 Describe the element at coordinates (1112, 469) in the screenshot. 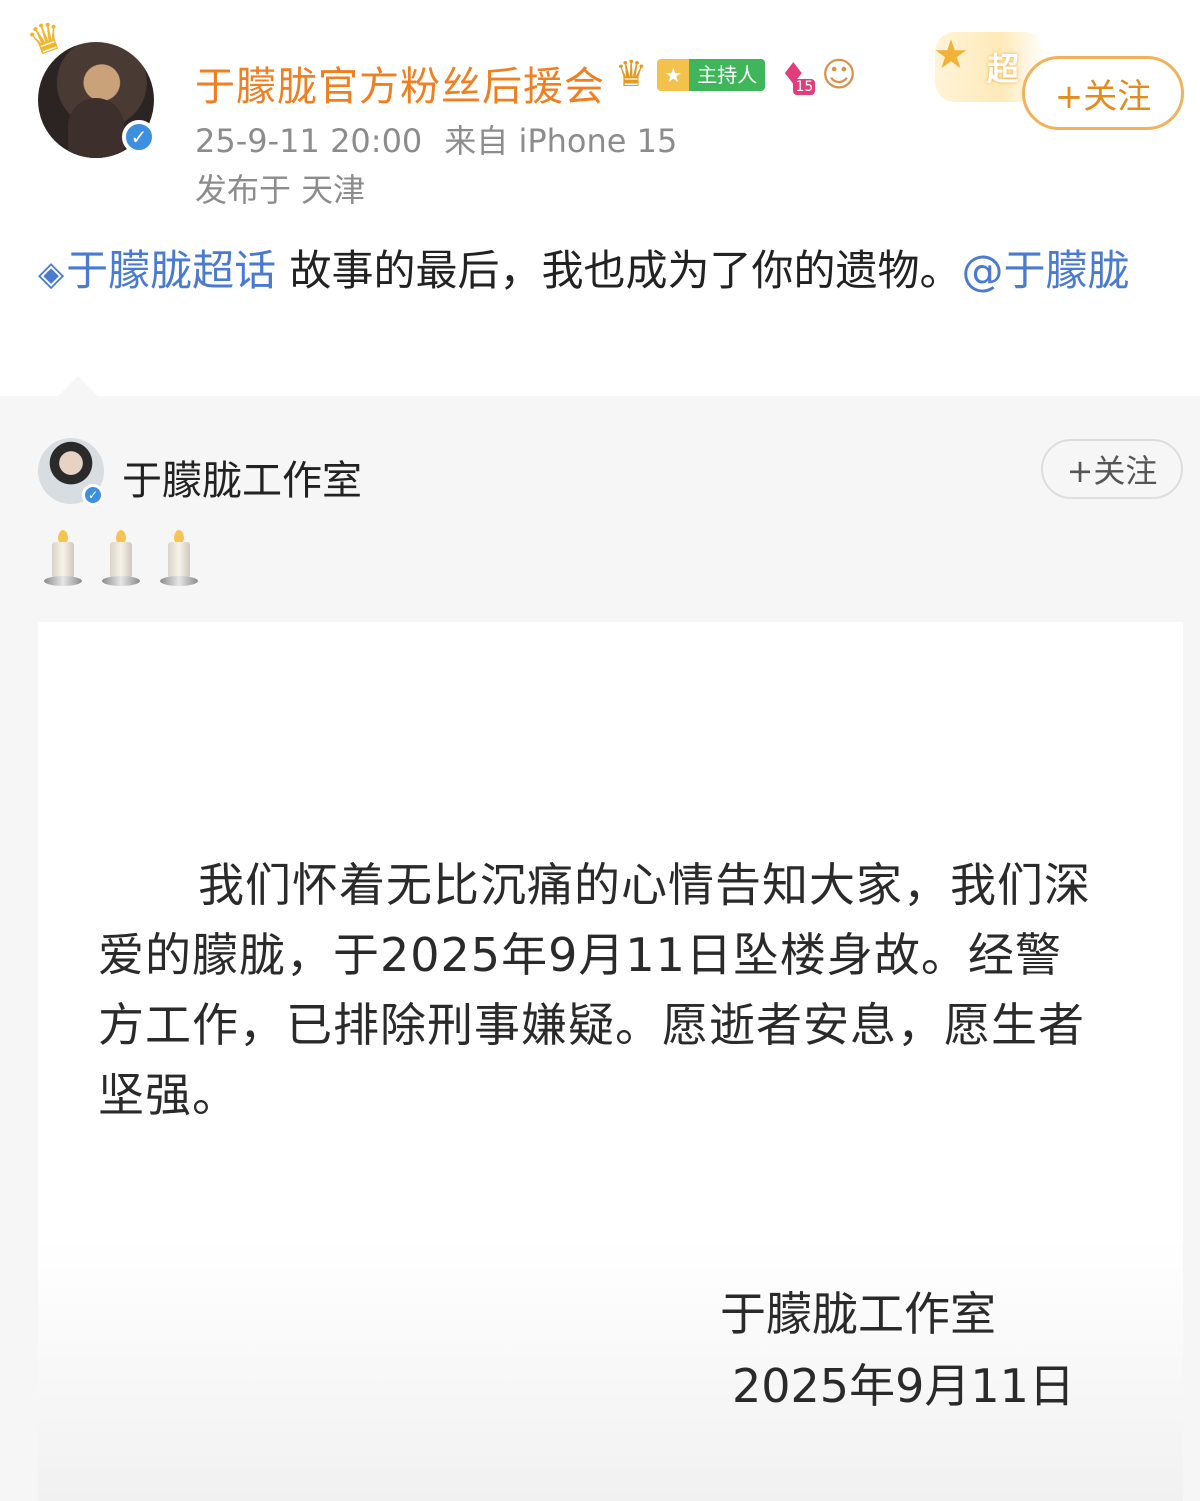

I see `repost-follow-button: +关注` at that location.